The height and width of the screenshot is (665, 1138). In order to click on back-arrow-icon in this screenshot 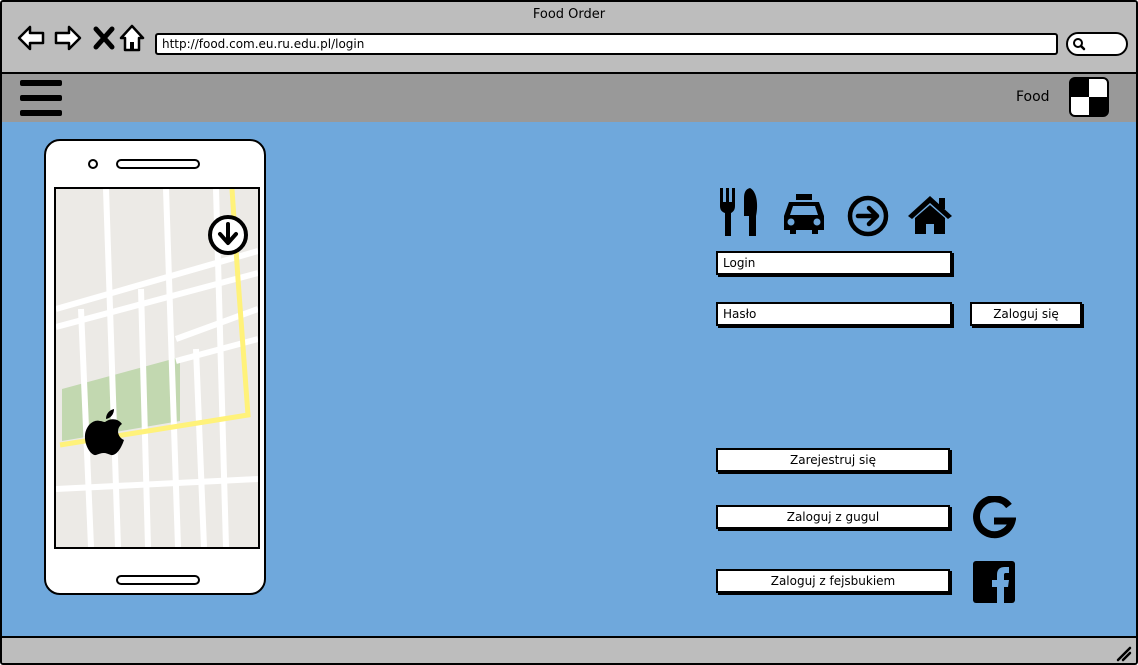, I will do `click(31, 38)`.